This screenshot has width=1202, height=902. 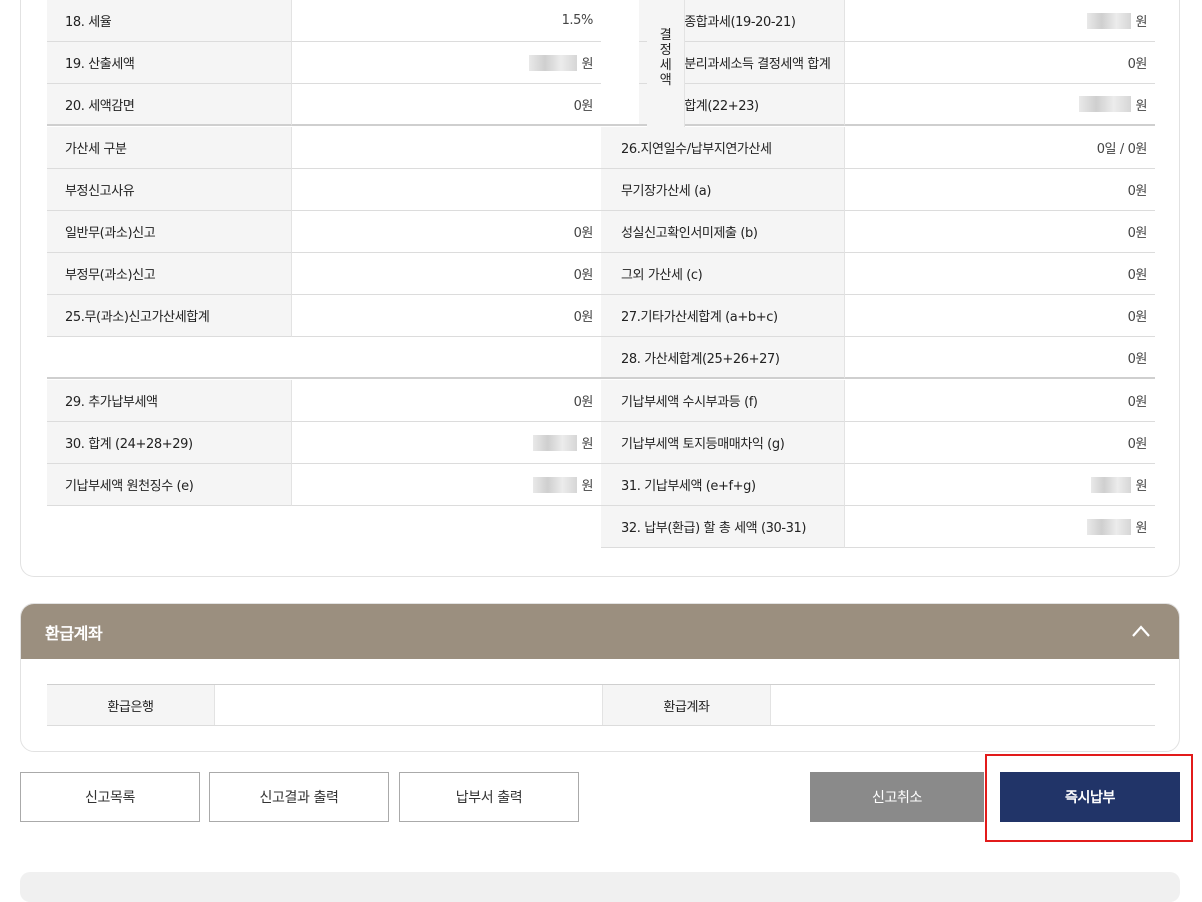 What do you see at coordinates (723, 316) in the screenshot?
I see `label-other-penalty-total: 27.기타가산세합계 (a+b+c)` at bounding box center [723, 316].